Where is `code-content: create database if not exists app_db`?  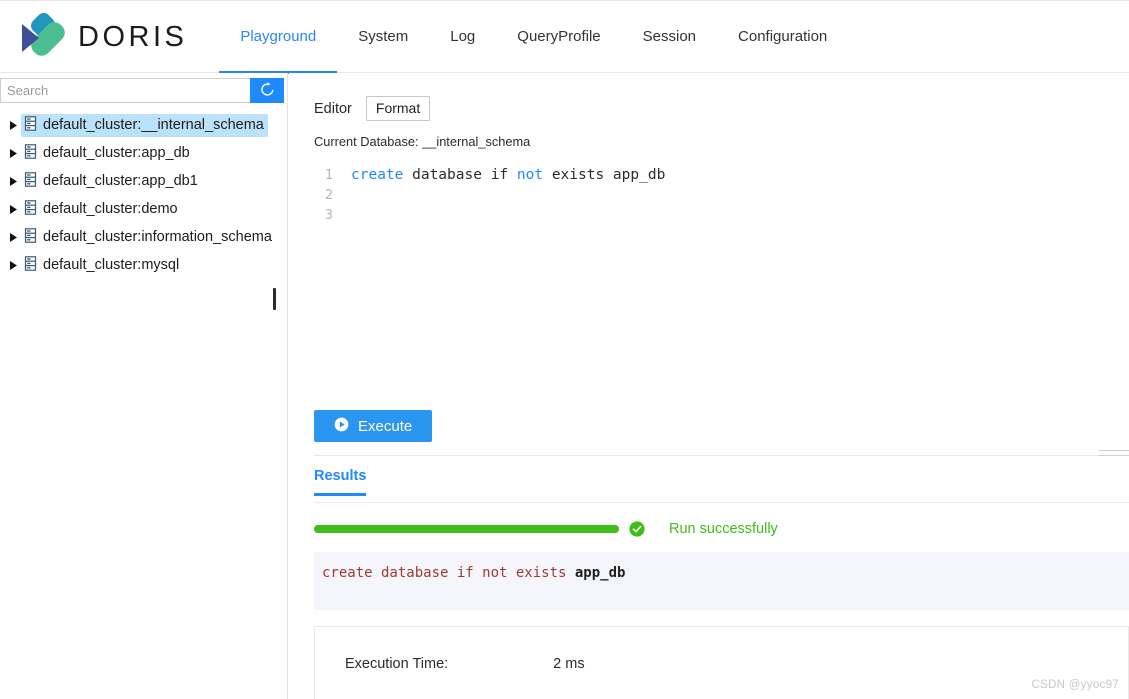
code-content: create database if not exists app_db is located at coordinates (508, 175).